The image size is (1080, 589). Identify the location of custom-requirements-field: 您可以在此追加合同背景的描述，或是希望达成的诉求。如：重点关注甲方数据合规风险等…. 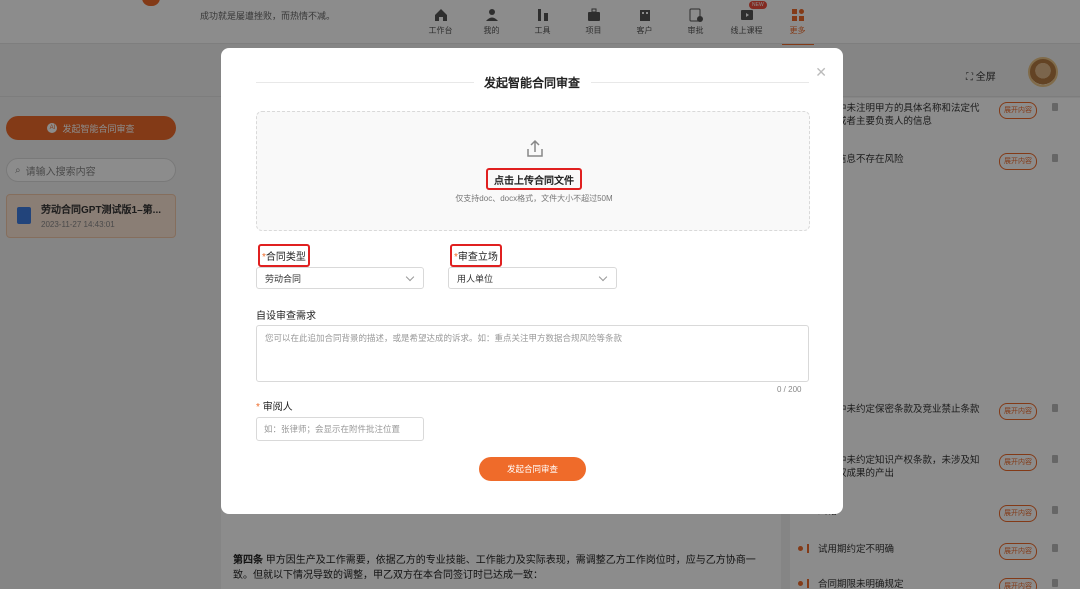
(532, 353).